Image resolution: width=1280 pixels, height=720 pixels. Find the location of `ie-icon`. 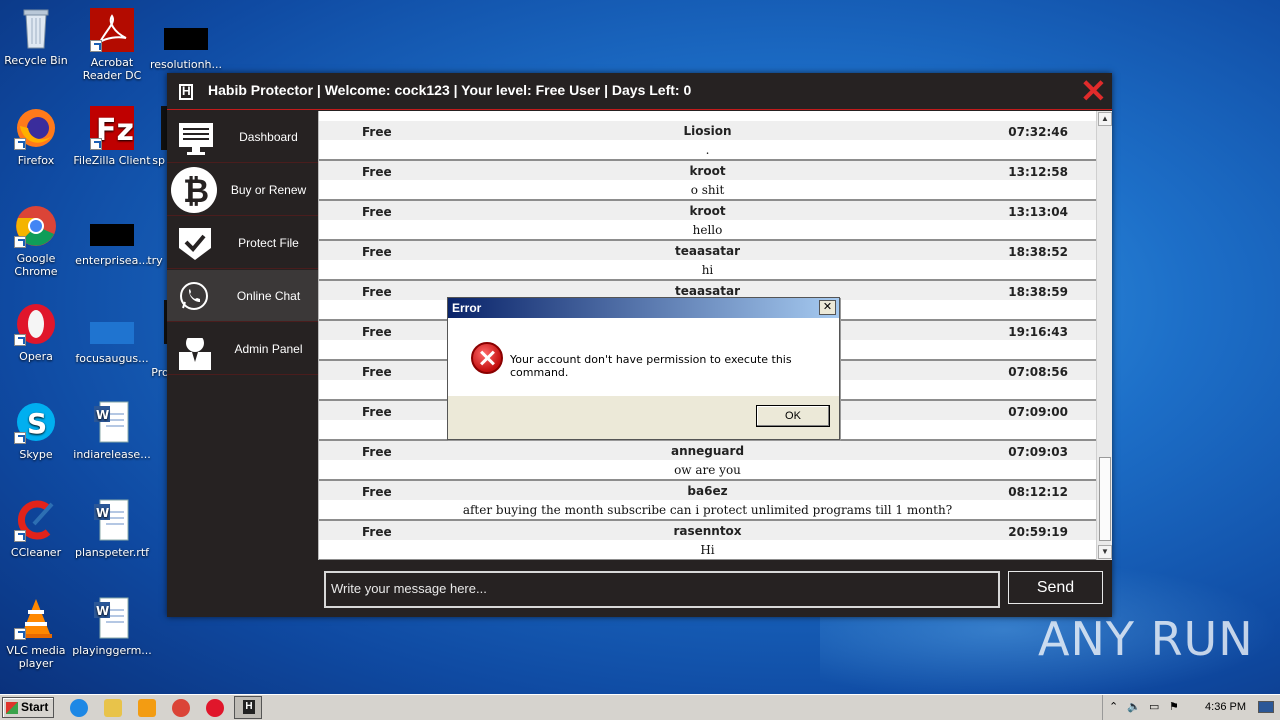

ie-icon is located at coordinates (79, 708).